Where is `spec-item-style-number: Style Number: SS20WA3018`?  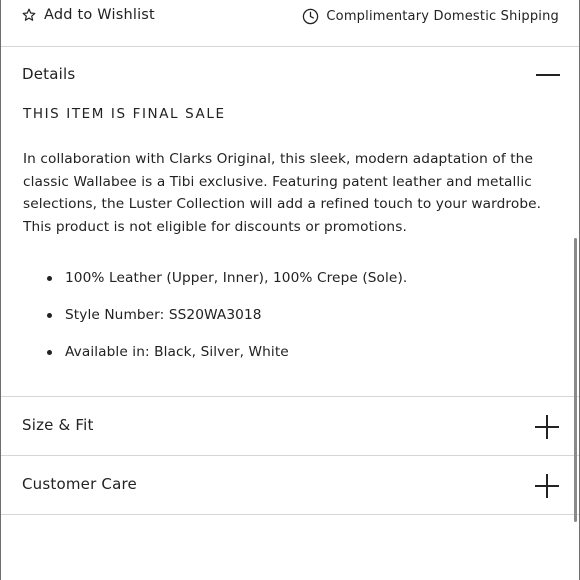
spec-item-style-number: Style Number: SS20WA3018 is located at coordinates (293, 323).